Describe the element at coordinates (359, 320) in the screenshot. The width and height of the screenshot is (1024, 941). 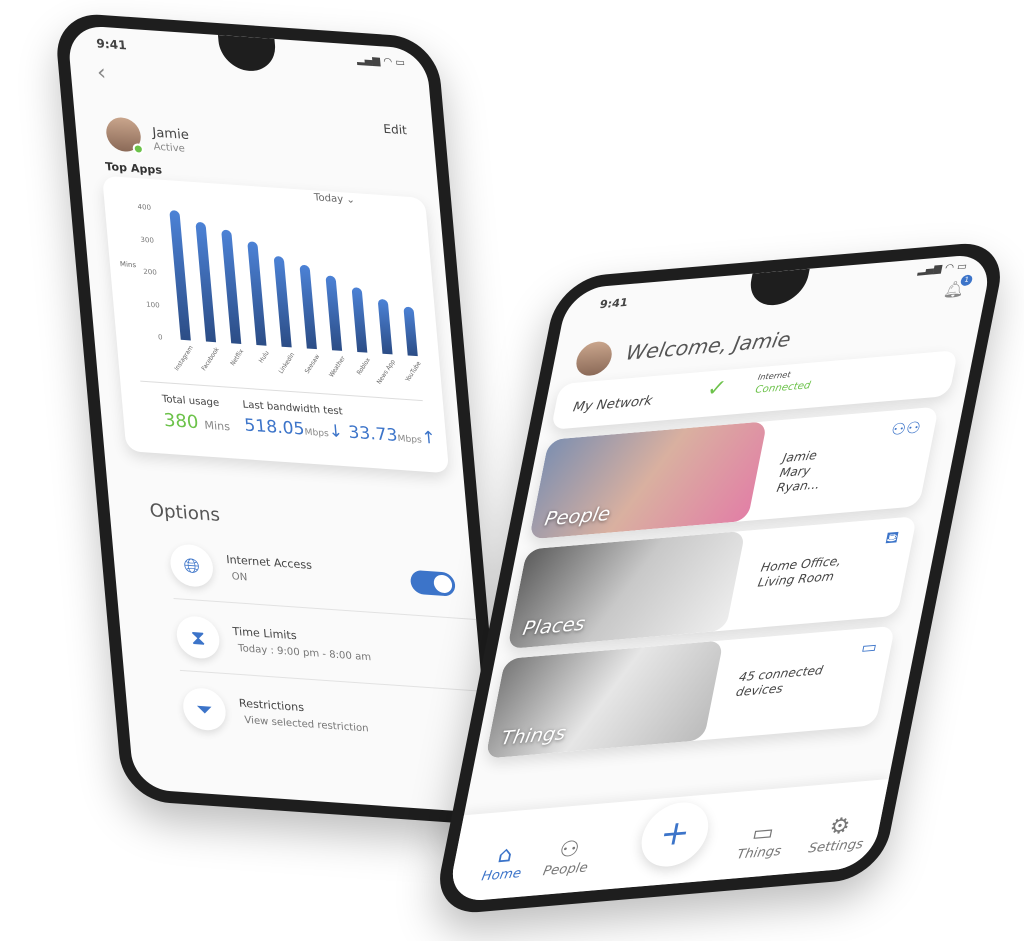
I see `bar-roblox` at that location.